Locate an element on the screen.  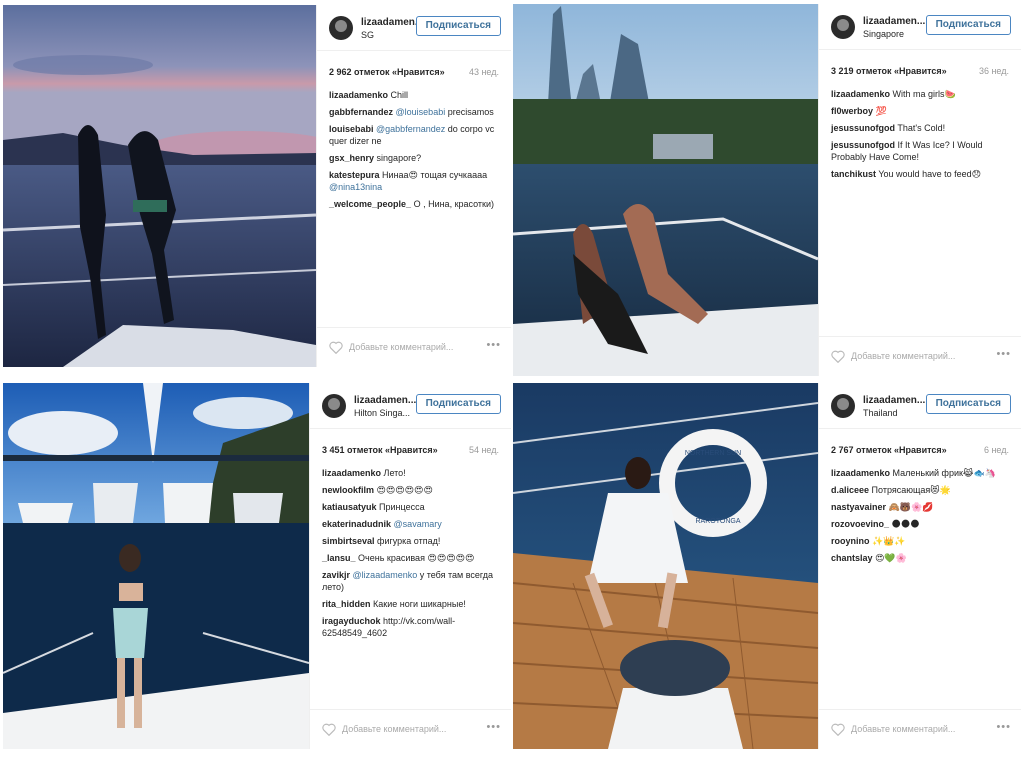
comment-user: zavikjr is located at coordinates (336, 575).